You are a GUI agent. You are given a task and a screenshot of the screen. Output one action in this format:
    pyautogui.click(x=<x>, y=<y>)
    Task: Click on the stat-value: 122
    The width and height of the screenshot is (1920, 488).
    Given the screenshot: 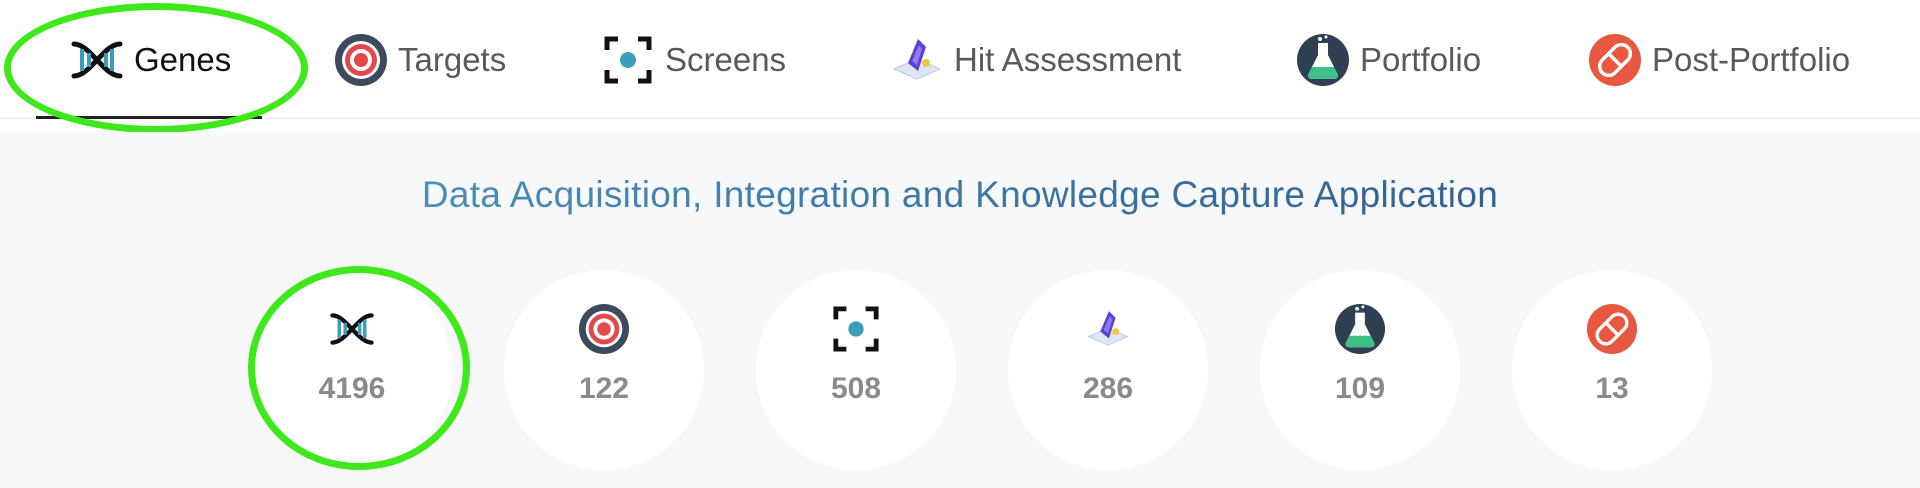 What is the action you would take?
    pyautogui.click(x=604, y=388)
    